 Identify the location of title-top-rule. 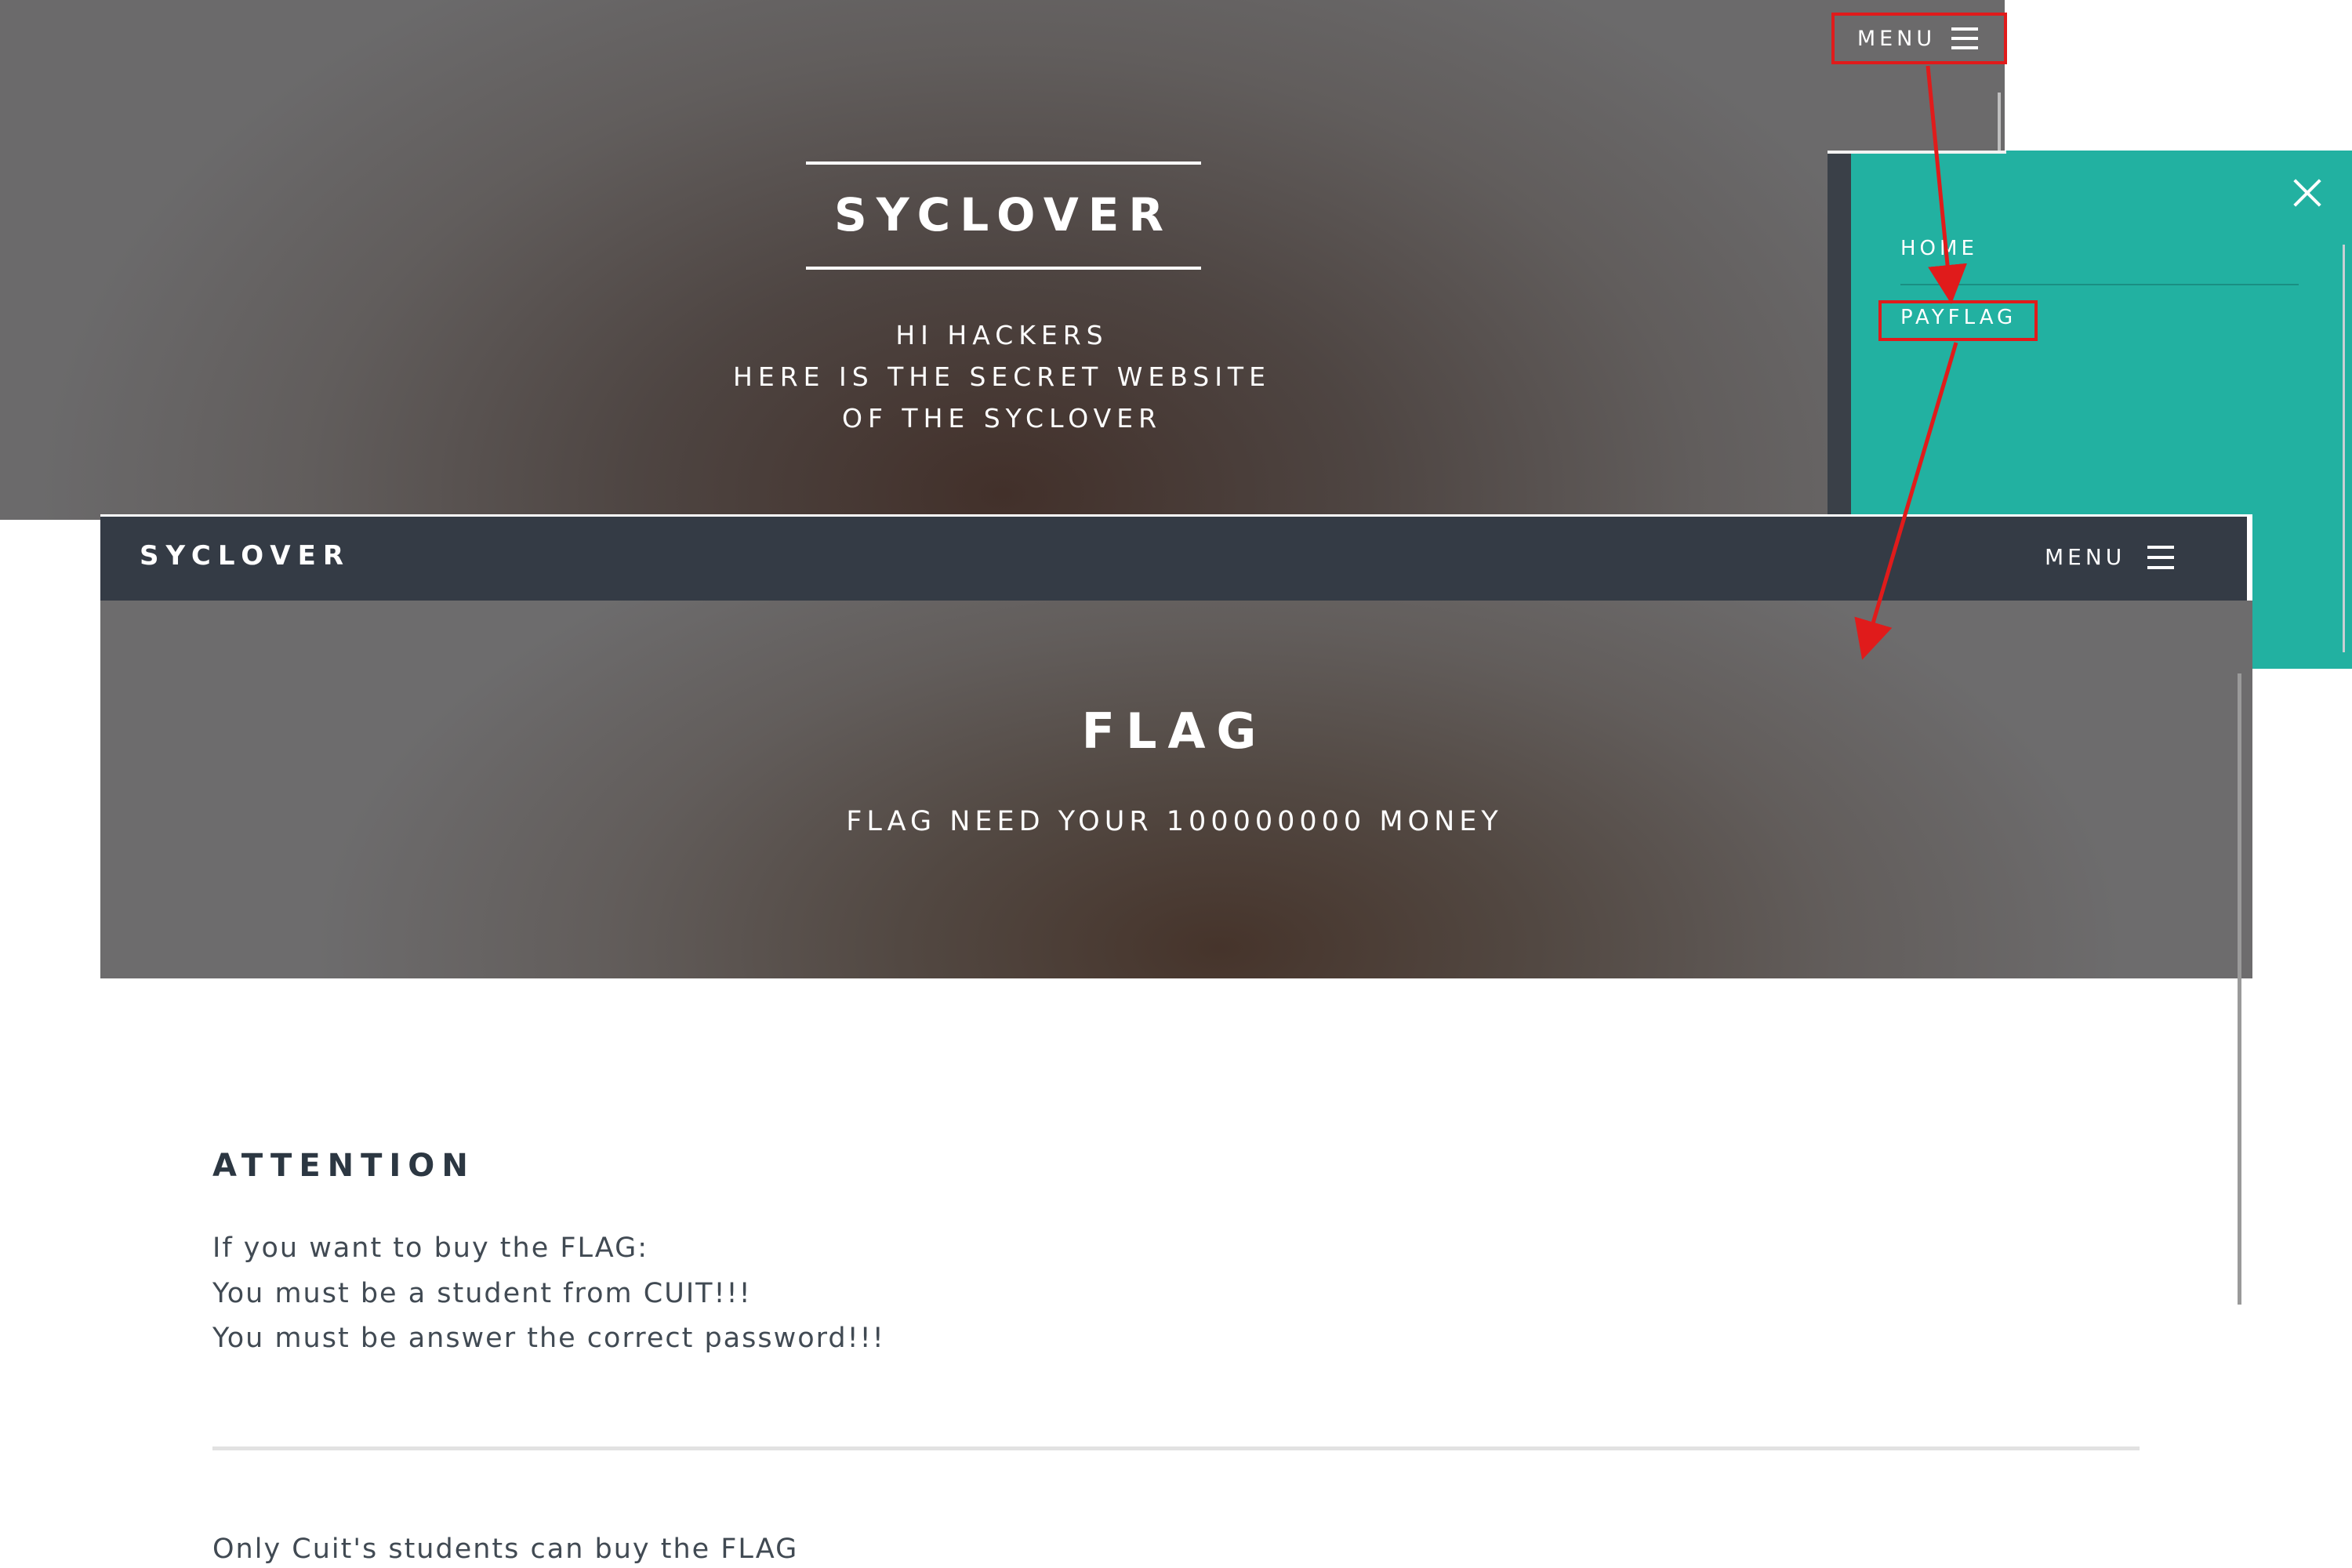
(1003, 163).